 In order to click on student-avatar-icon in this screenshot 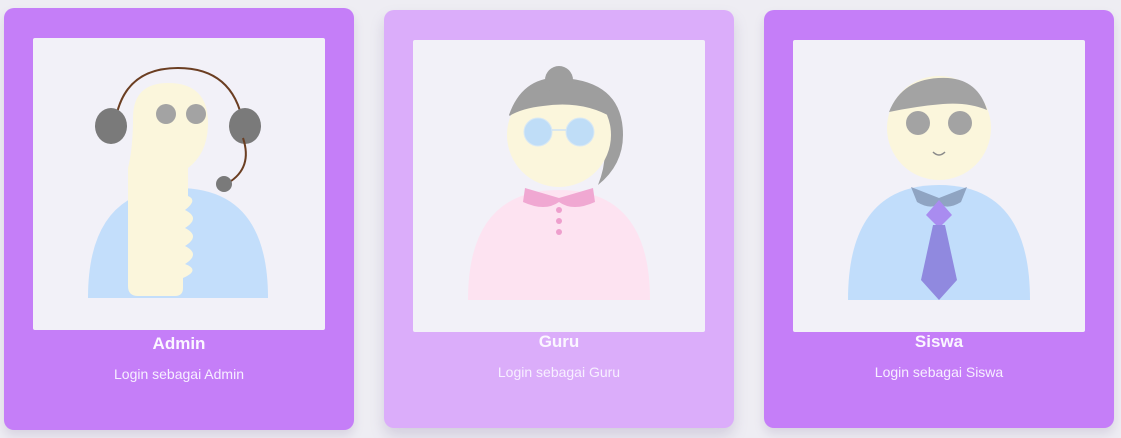, I will do `click(939, 188)`.